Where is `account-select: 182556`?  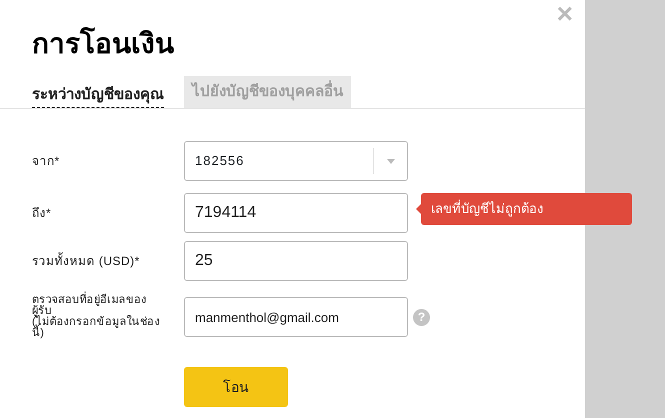
account-select: 182556 is located at coordinates (296, 161).